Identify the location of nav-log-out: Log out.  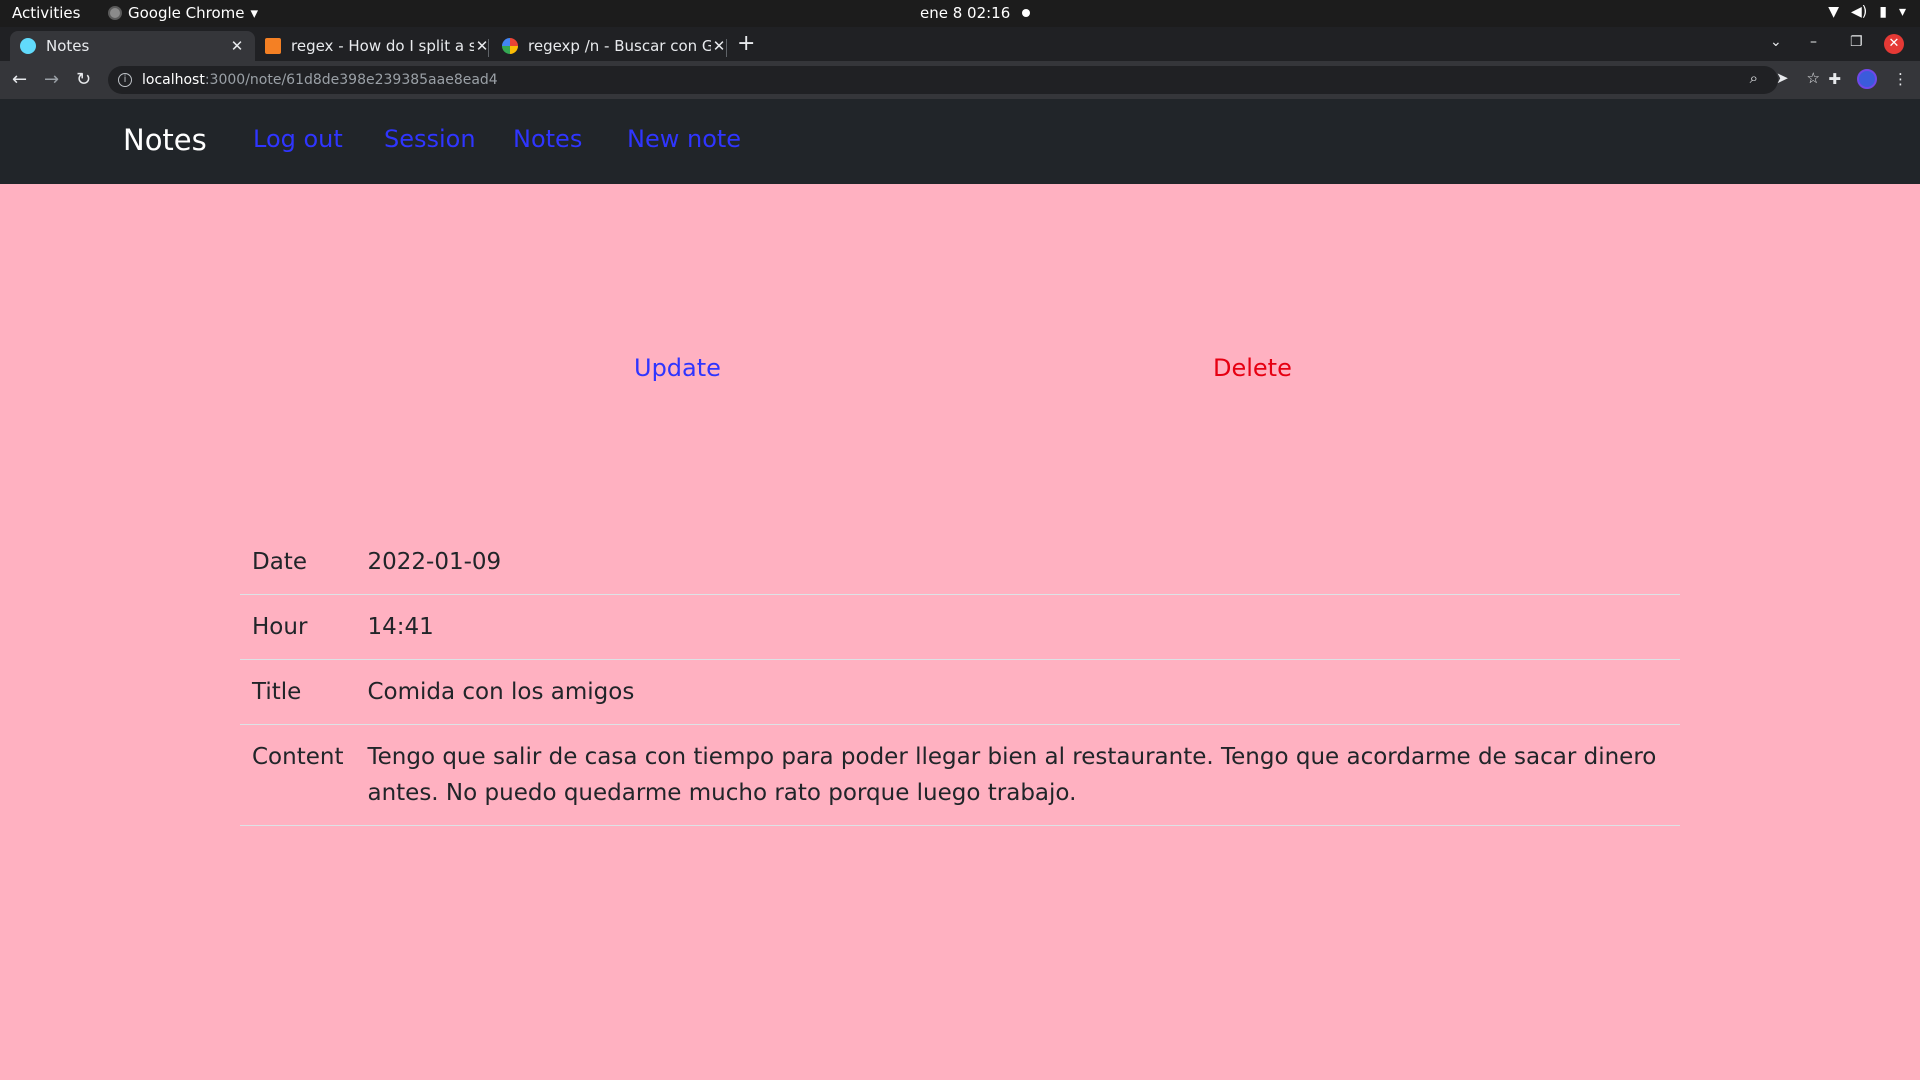
(298, 139).